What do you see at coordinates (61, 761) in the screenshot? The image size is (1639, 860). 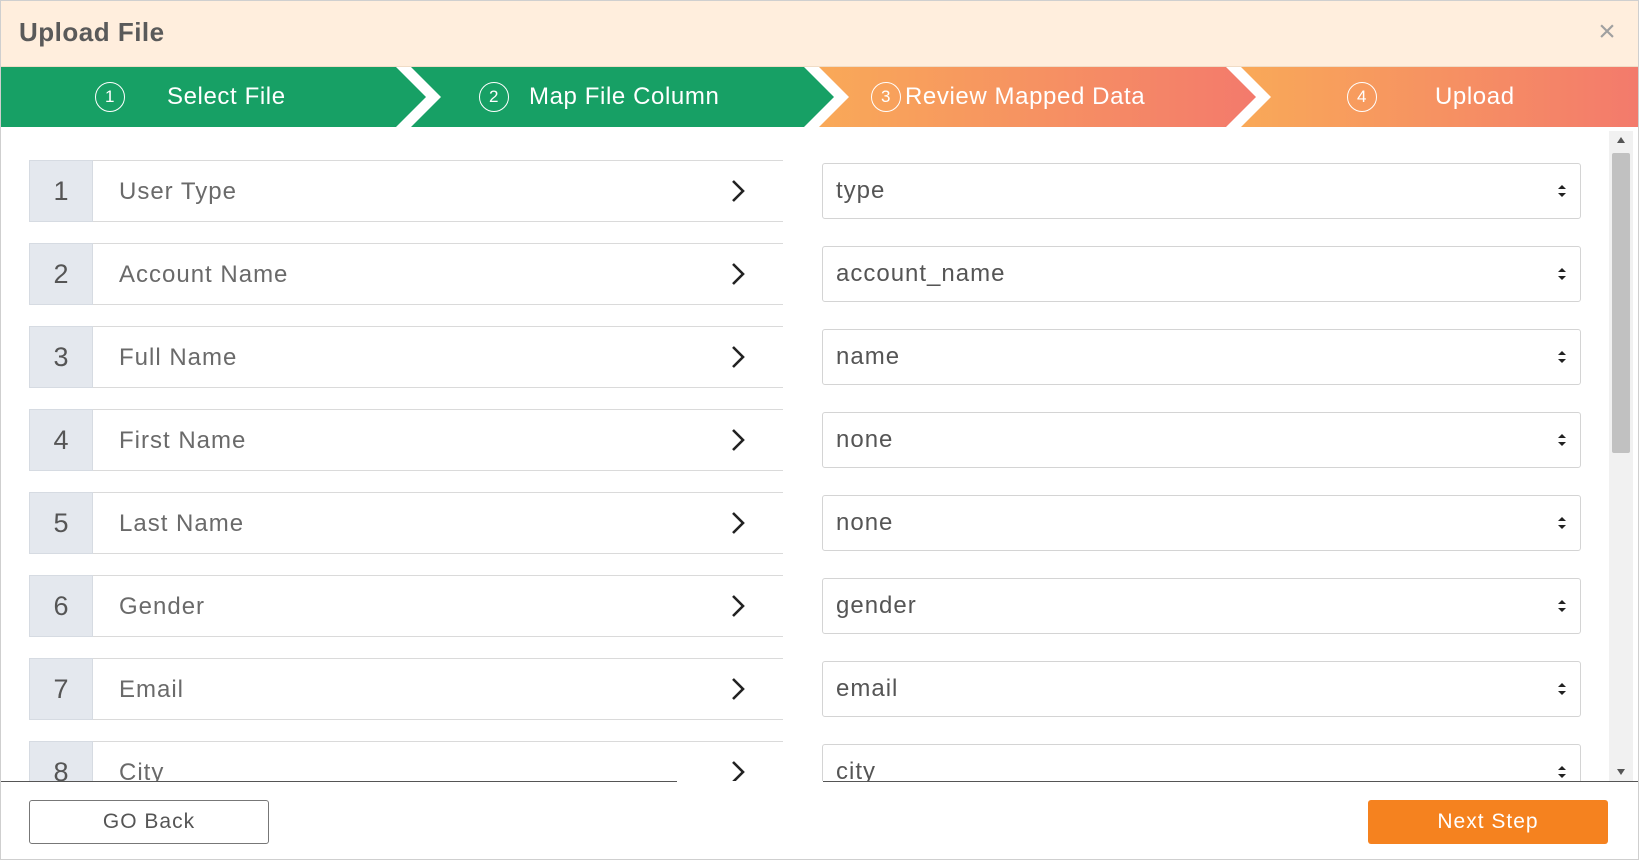 I see `row-index: 8` at bounding box center [61, 761].